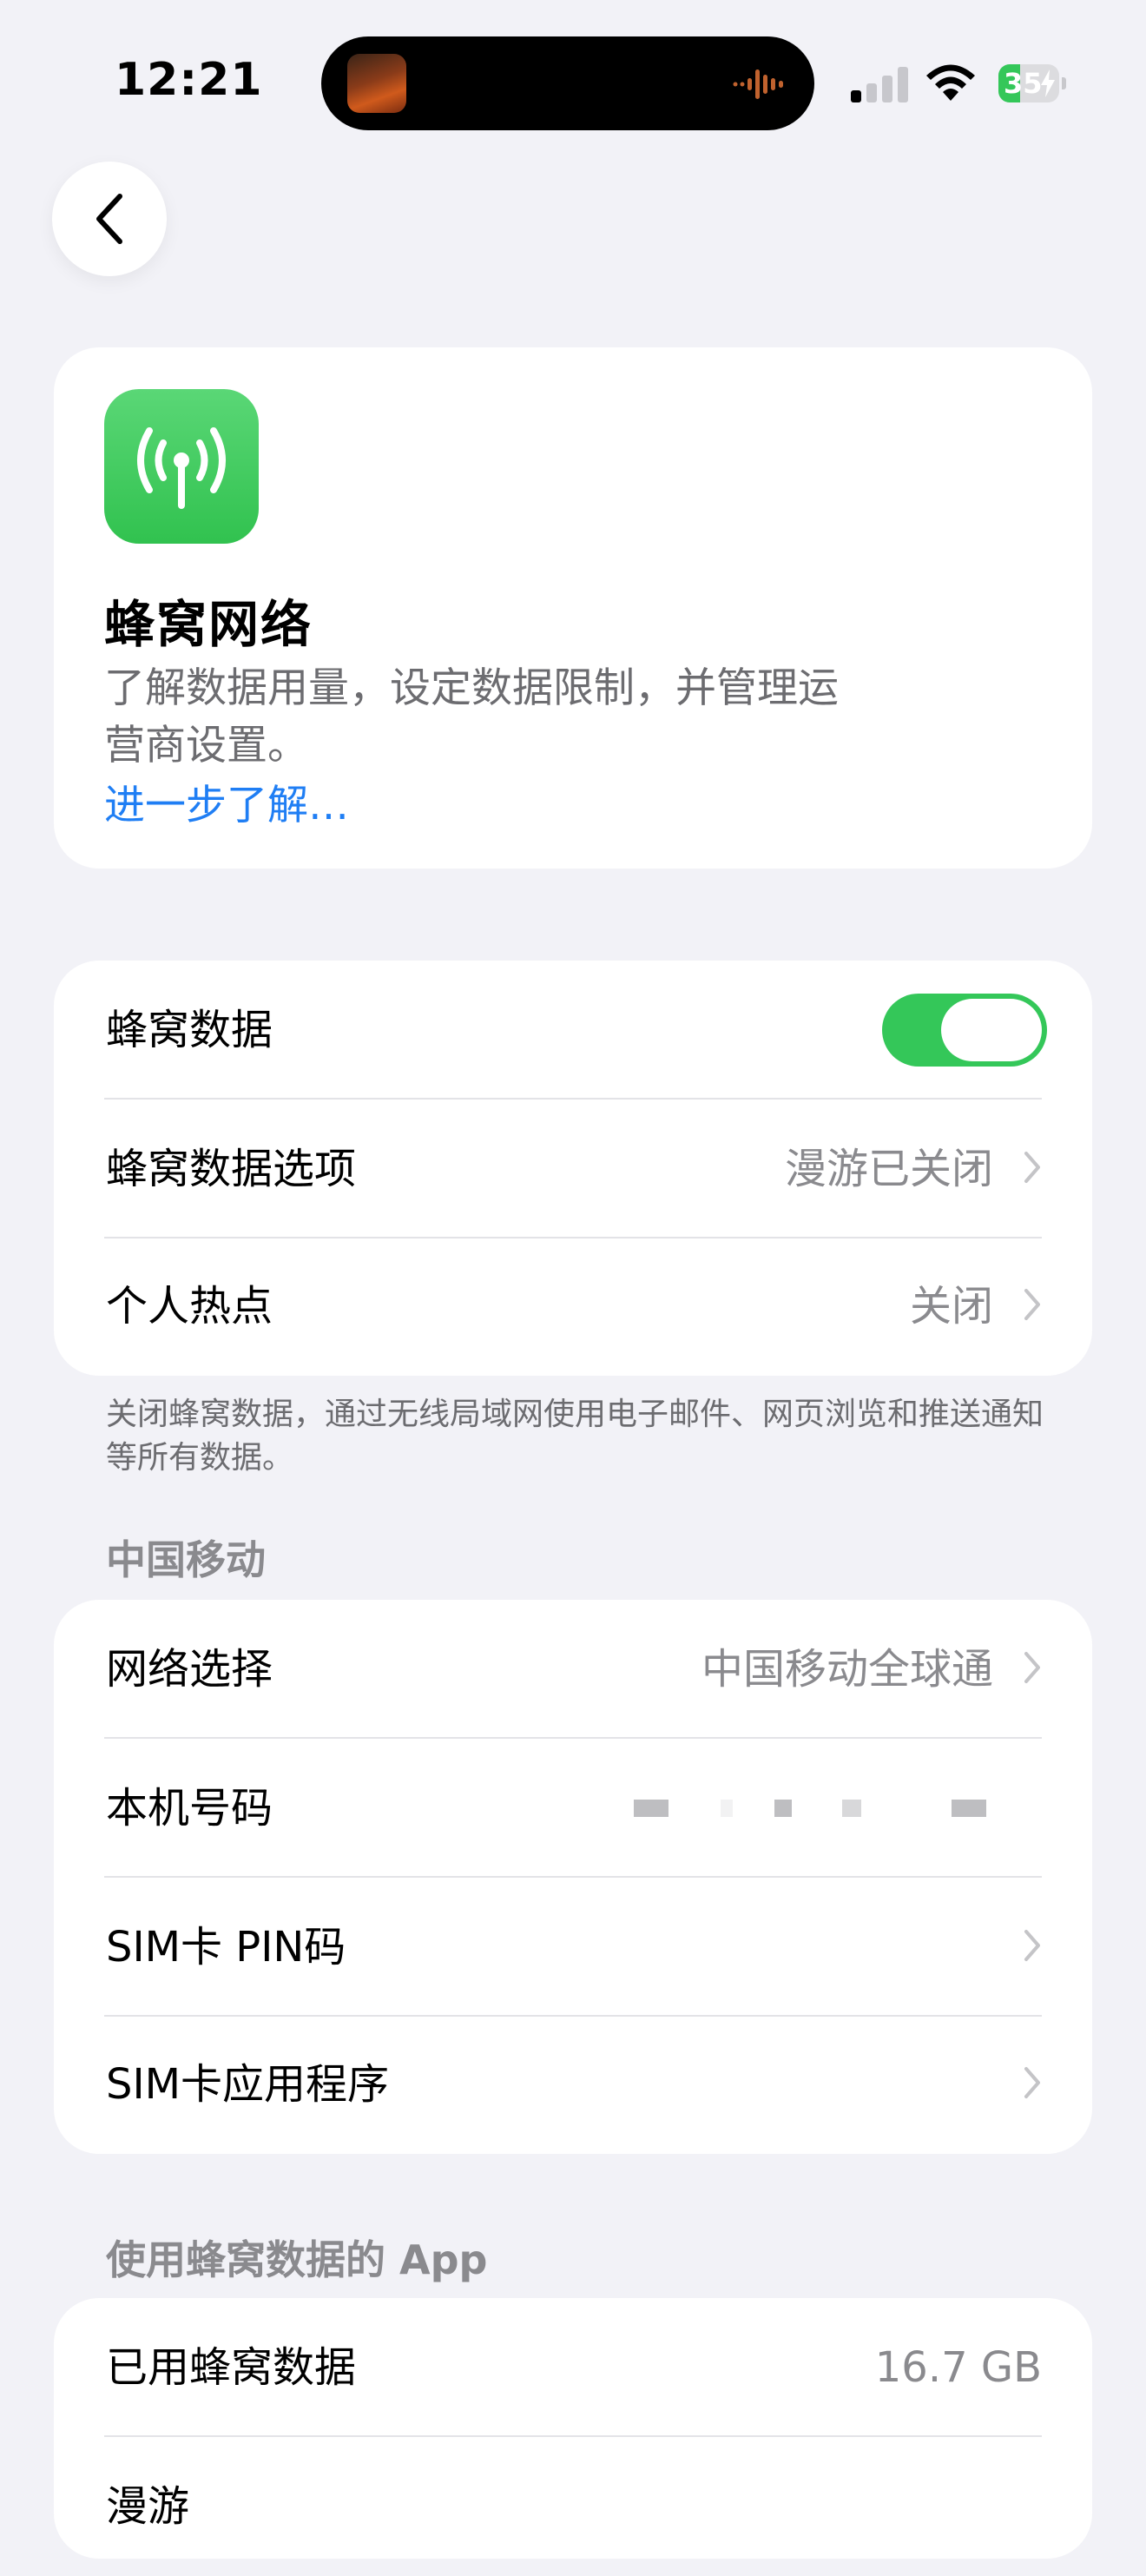 The image size is (1146, 2576). I want to click on my-number-redacted-value, so click(838, 1809).